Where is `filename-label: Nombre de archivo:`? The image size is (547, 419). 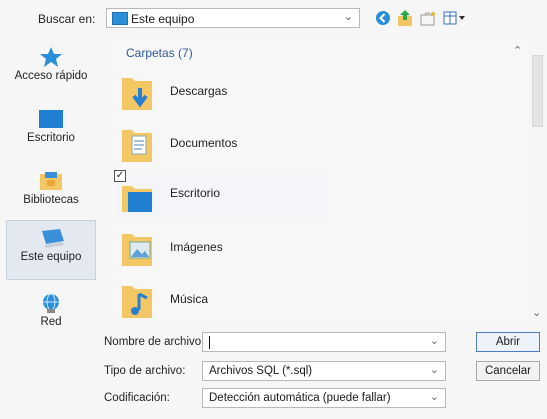
filename-label: Nombre de archivo: is located at coordinates (154, 342).